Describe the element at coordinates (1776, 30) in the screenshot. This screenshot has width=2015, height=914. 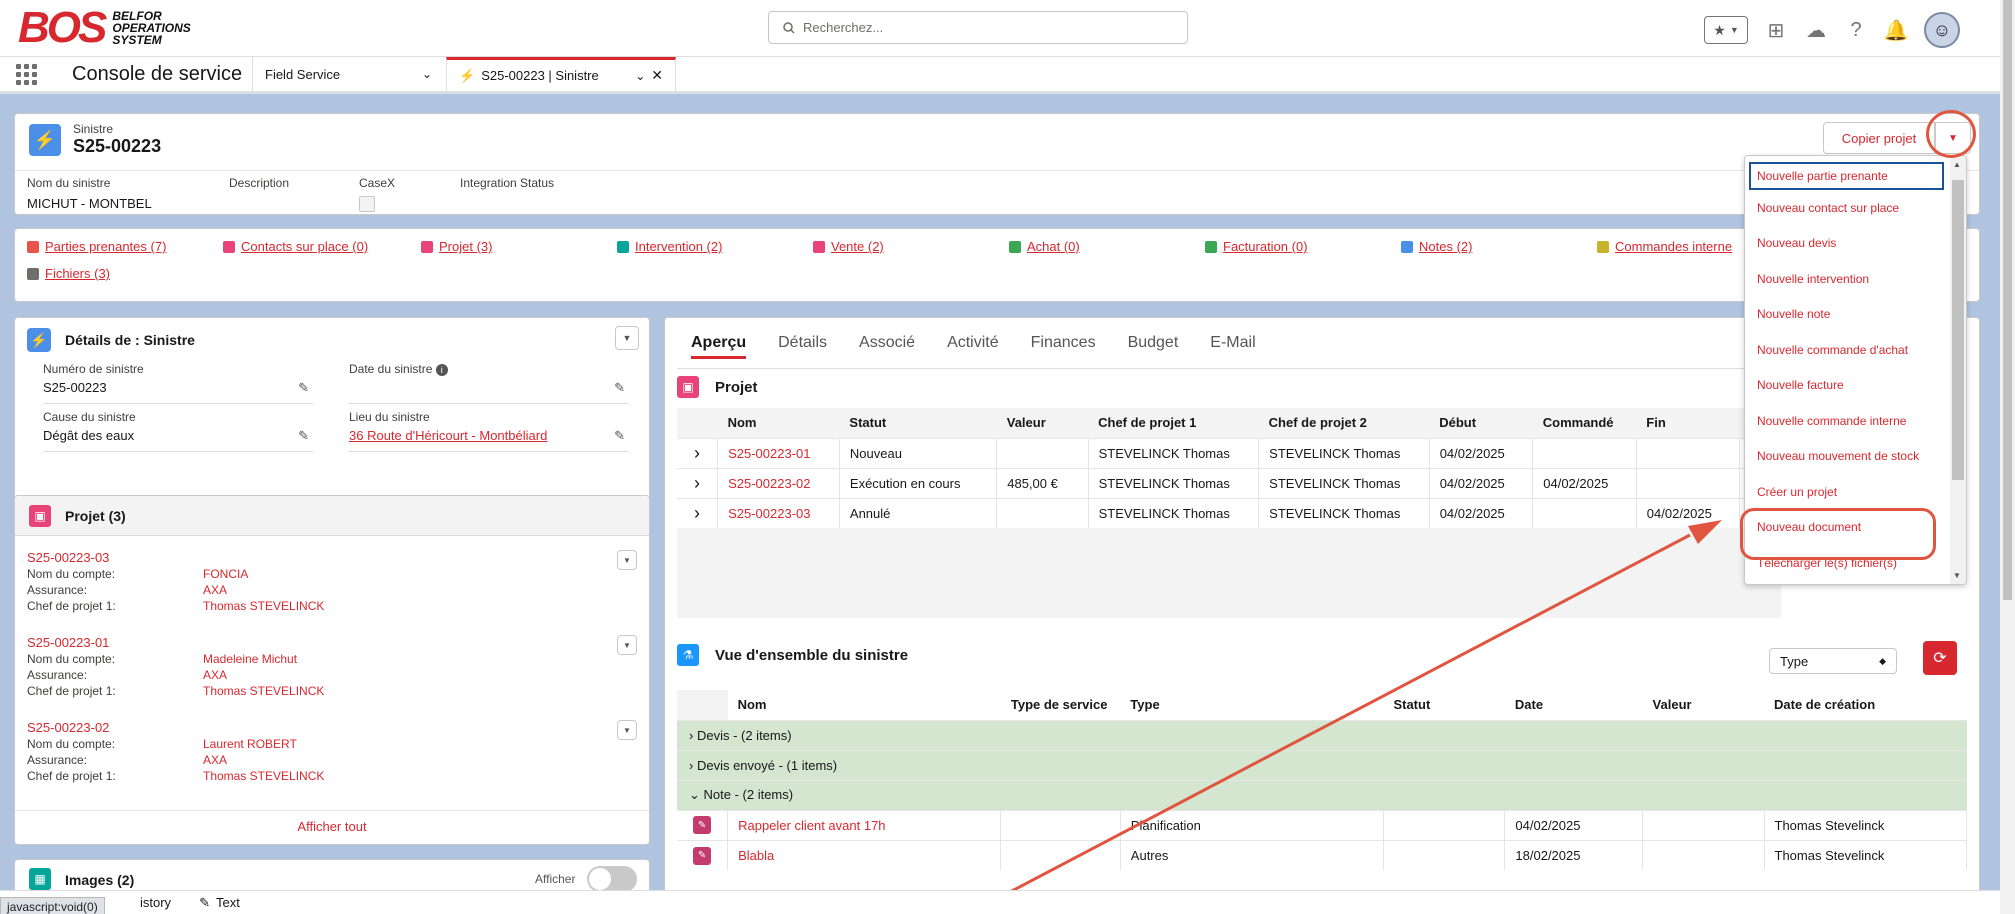
I see `global-actions-icon: ⊞` at that location.